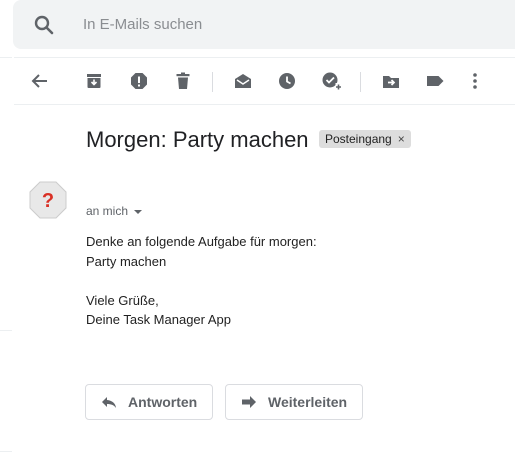 The width and height of the screenshot is (515, 455). What do you see at coordinates (264, 81) in the screenshot?
I see `message-toolbar` at bounding box center [264, 81].